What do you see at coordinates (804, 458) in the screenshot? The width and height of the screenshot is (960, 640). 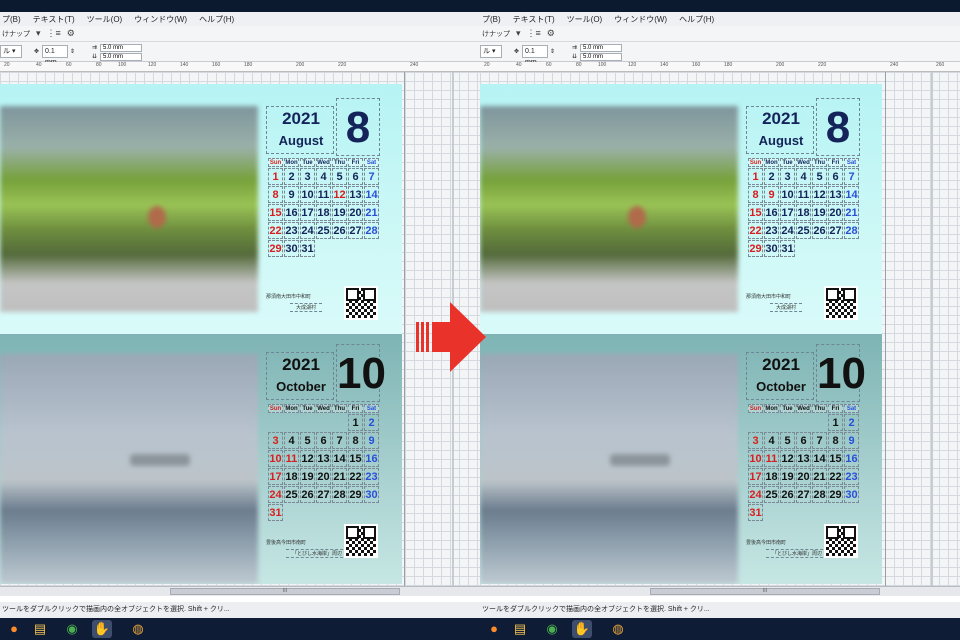 I see `week-row: 10 11 12 13 14 15 16` at bounding box center [804, 458].